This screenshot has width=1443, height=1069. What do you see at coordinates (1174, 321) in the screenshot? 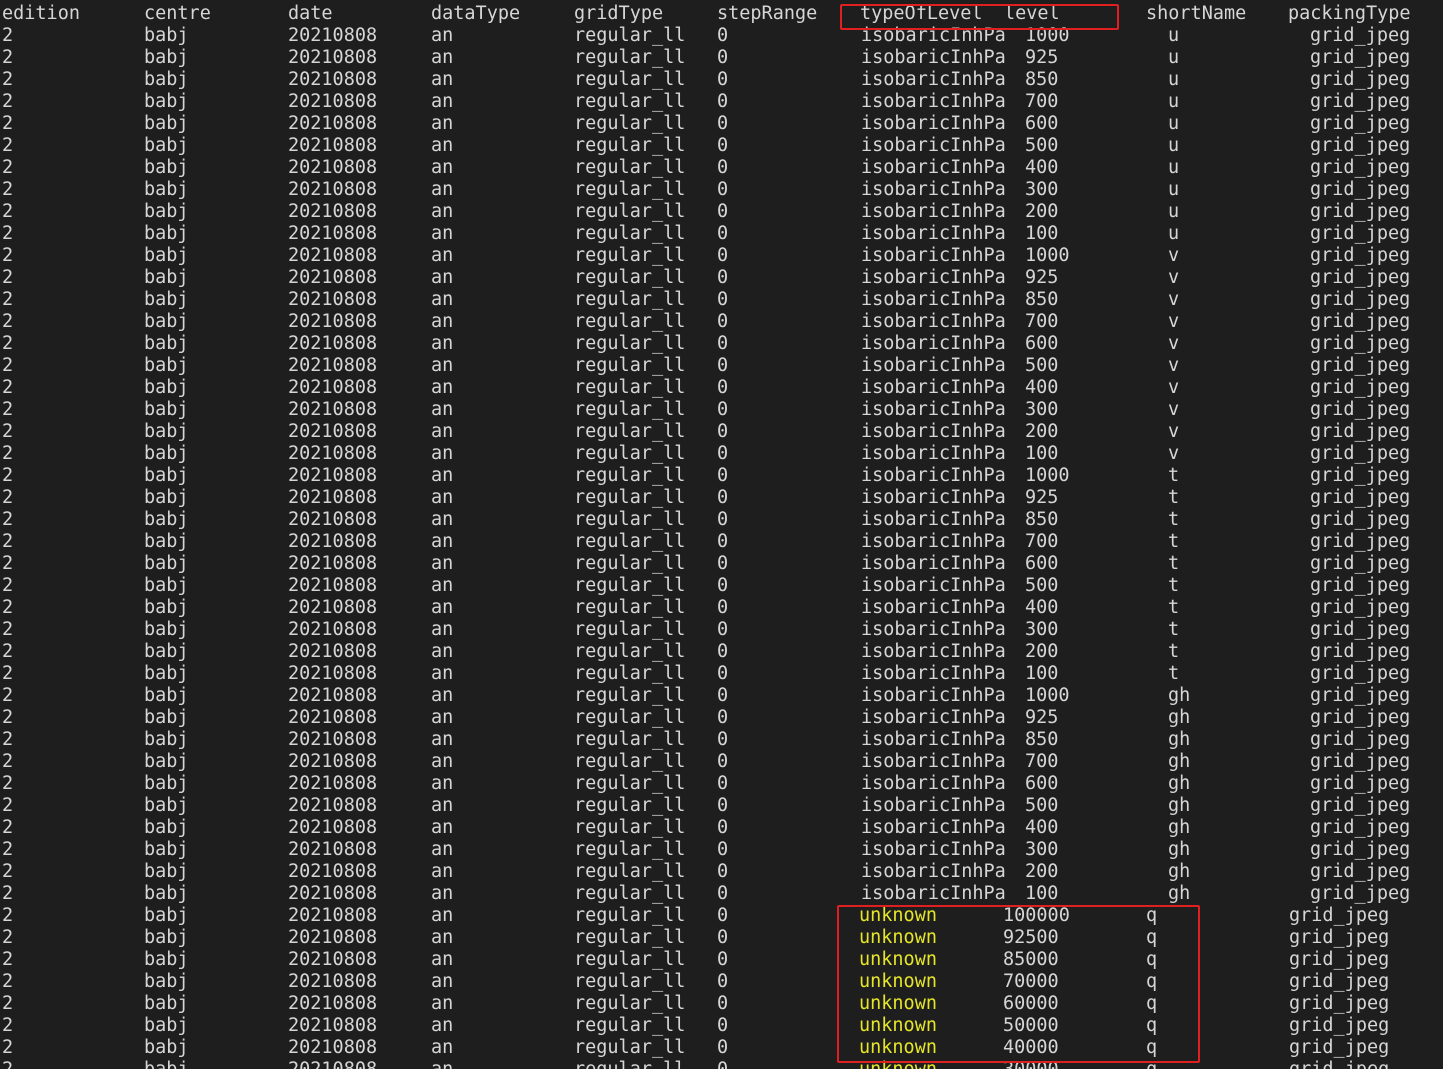
I see `cell-shortname: v` at bounding box center [1174, 321].